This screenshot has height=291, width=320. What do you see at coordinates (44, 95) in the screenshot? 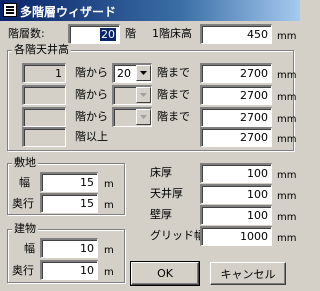
I see `ceiling-row2-from` at bounding box center [44, 95].